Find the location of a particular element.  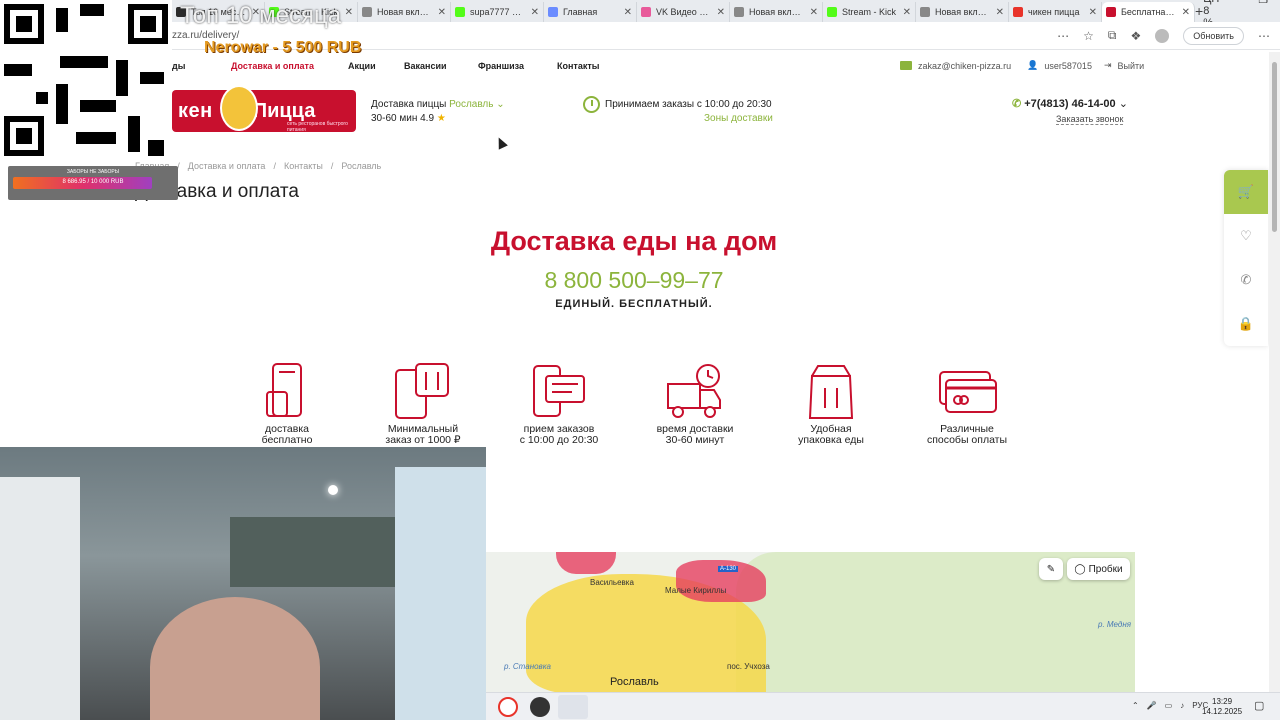

mic-icon: 🎤 is located at coordinates (1152, 705).